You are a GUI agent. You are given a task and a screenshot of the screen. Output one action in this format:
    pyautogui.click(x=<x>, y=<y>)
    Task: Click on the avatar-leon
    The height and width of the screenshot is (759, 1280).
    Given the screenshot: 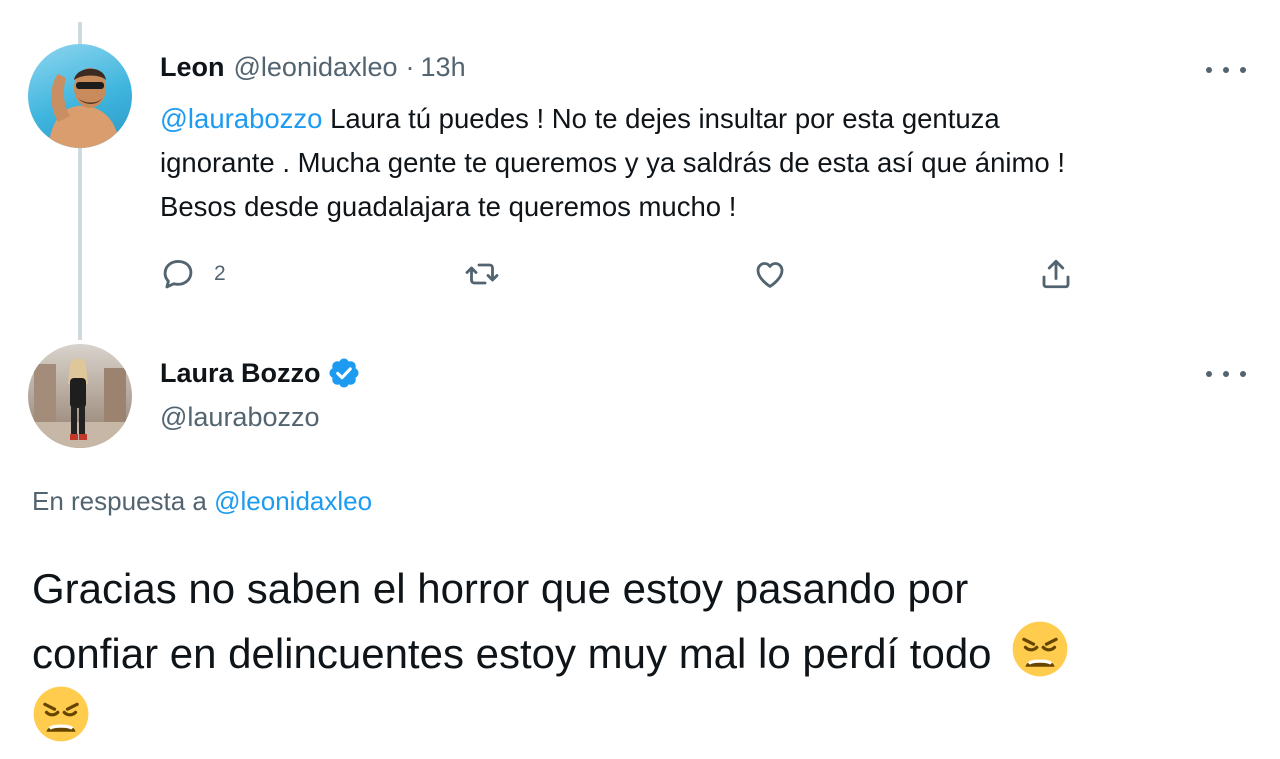 What is the action you would take?
    pyautogui.click(x=80, y=96)
    